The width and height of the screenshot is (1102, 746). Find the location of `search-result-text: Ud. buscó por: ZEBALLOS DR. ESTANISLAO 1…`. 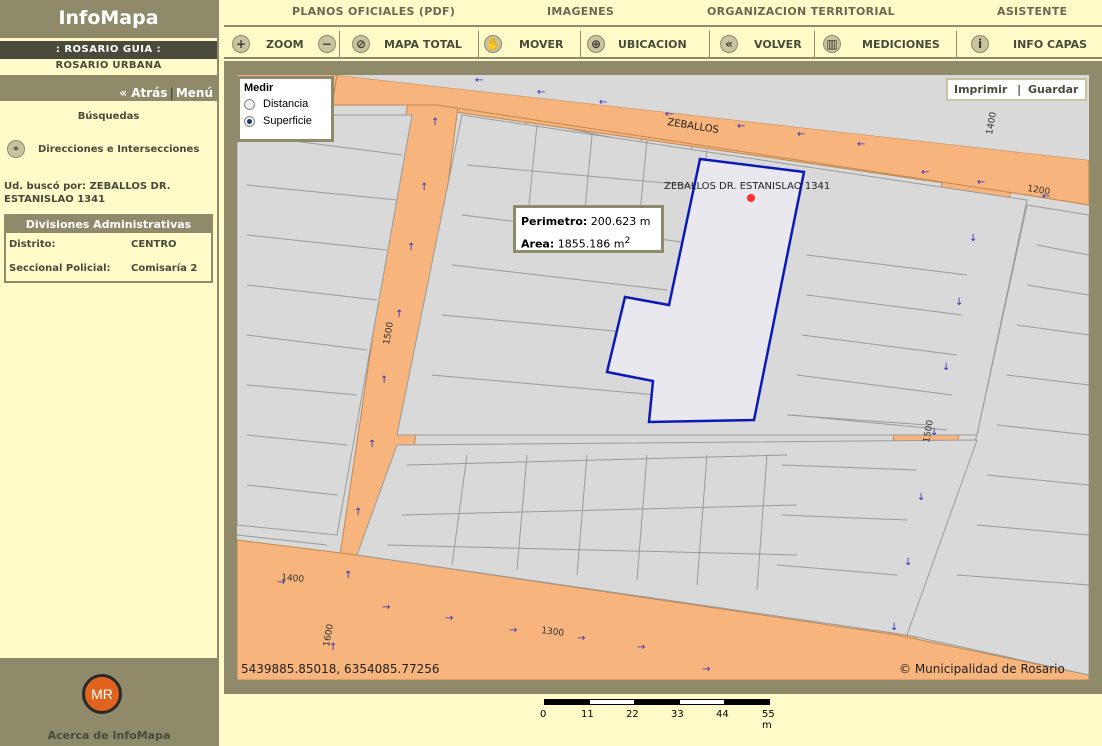

search-result-text: Ud. buscó por: ZEBALLOS DR. ESTANISLAO 1… is located at coordinates (87, 193).